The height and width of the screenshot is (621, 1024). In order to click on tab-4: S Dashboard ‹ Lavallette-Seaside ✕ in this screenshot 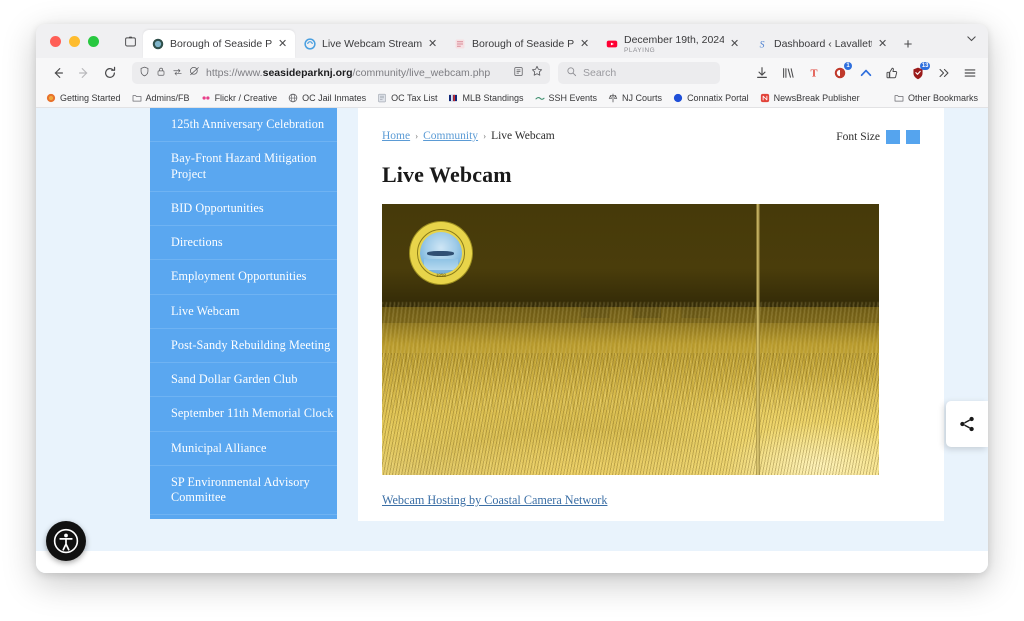, I will do `click(821, 44)`.